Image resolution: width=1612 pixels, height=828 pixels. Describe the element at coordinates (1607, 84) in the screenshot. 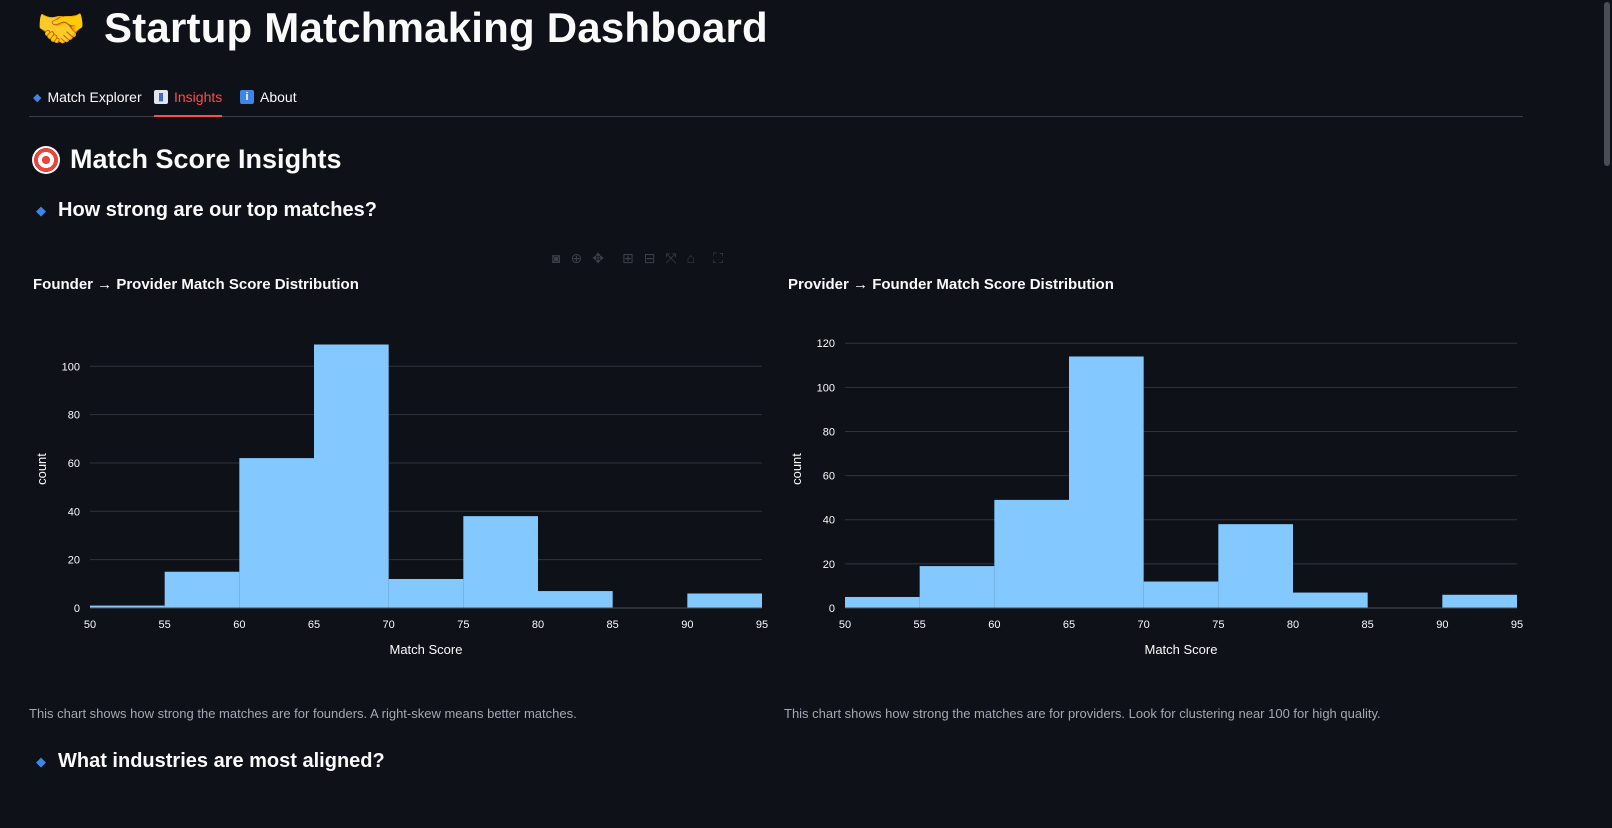

I see `scrollbar-thumb` at that location.